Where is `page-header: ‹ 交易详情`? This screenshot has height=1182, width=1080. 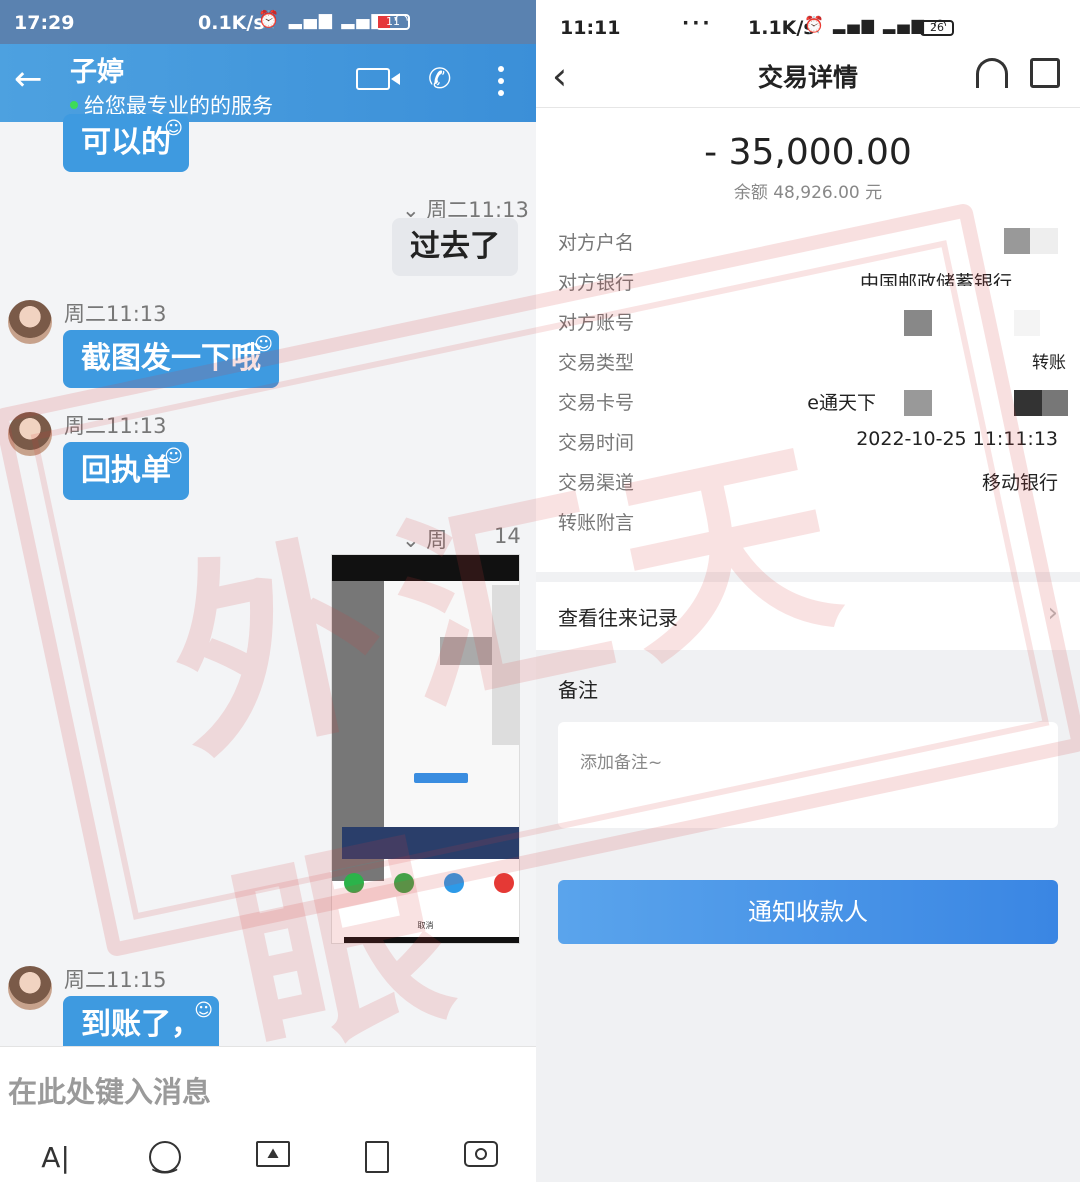 page-header: ‹ 交易详情 is located at coordinates (808, 80).